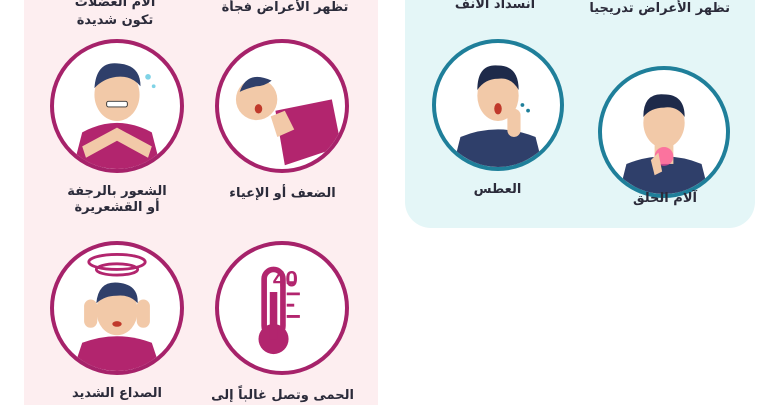 This screenshot has width=780, height=405. What do you see at coordinates (285, 278) in the screenshot?
I see `fever-value: 40` at bounding box center [285, 278].